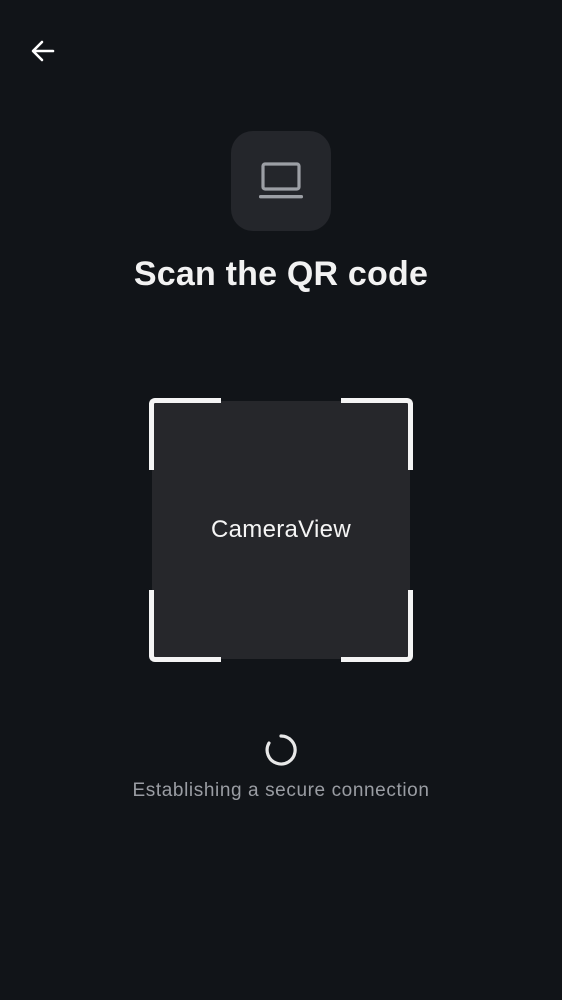 The height and width of the screenshot is (1000, 562). I want to click on scan-frame-corner-top-right, so click(377, 434).